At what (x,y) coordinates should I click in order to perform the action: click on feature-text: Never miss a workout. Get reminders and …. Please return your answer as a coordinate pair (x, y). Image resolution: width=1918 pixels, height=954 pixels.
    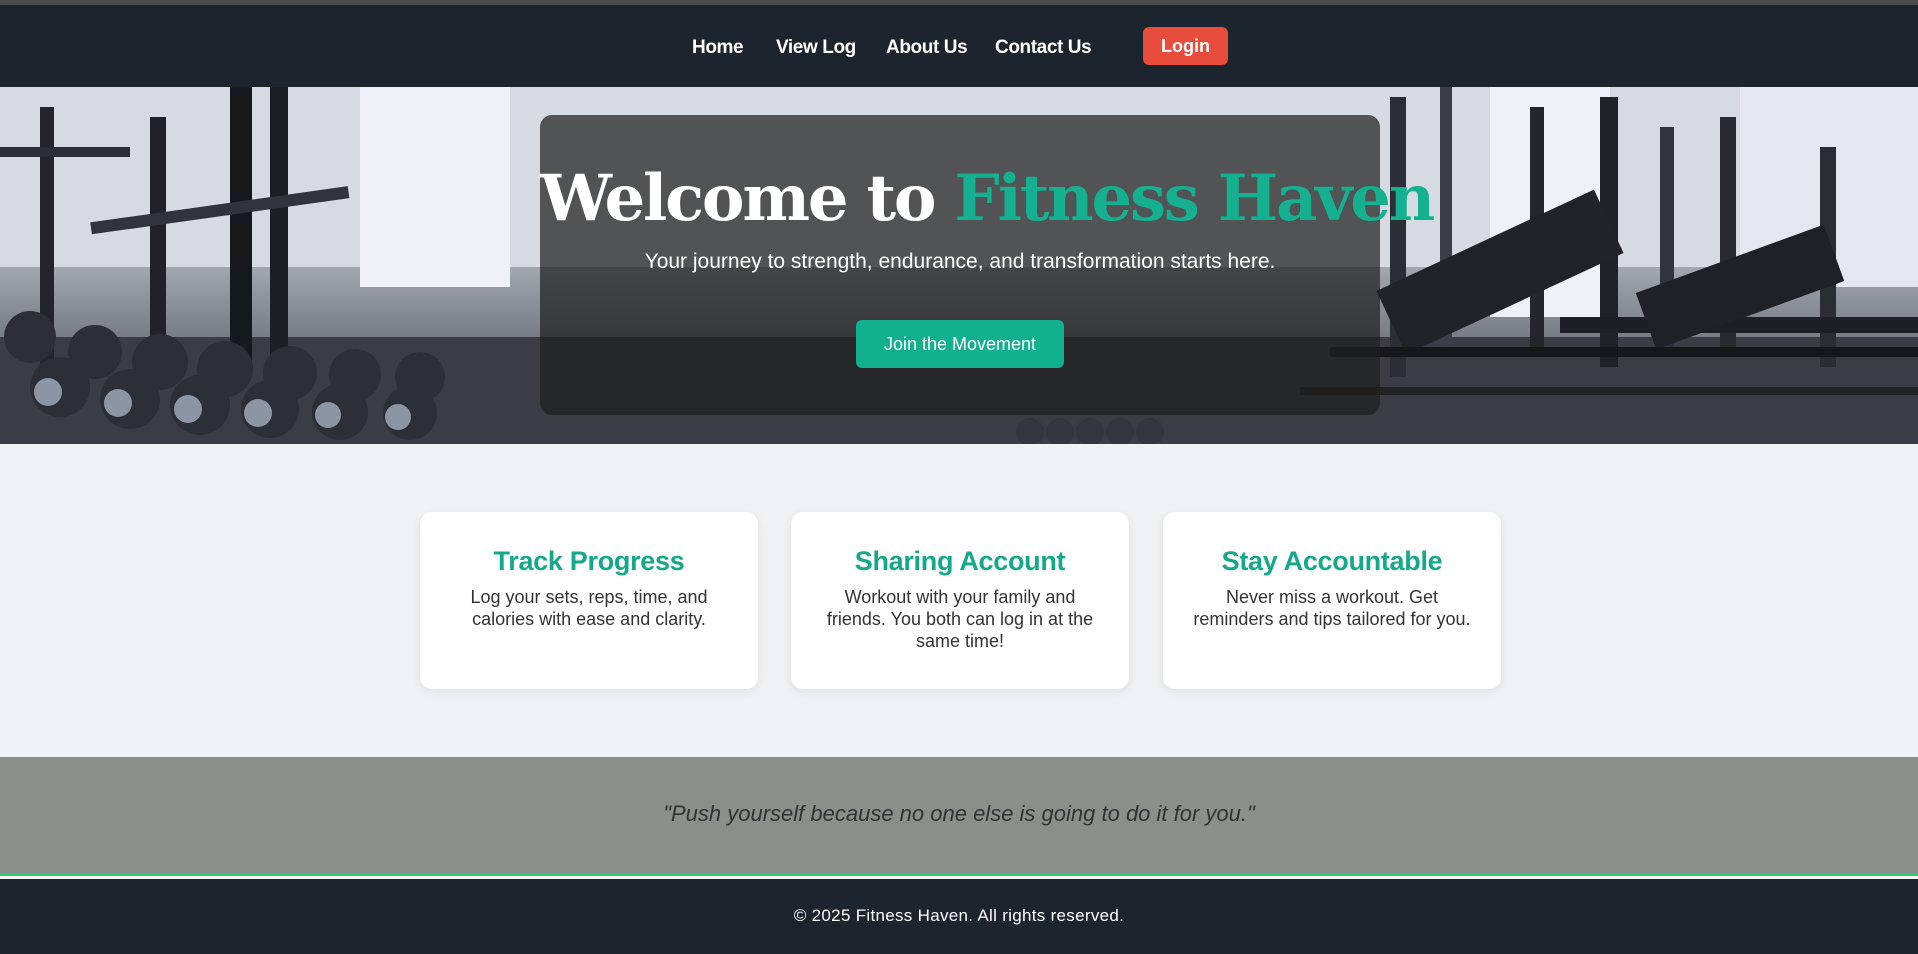
    Looking at the image, I should click on (1332, 608).